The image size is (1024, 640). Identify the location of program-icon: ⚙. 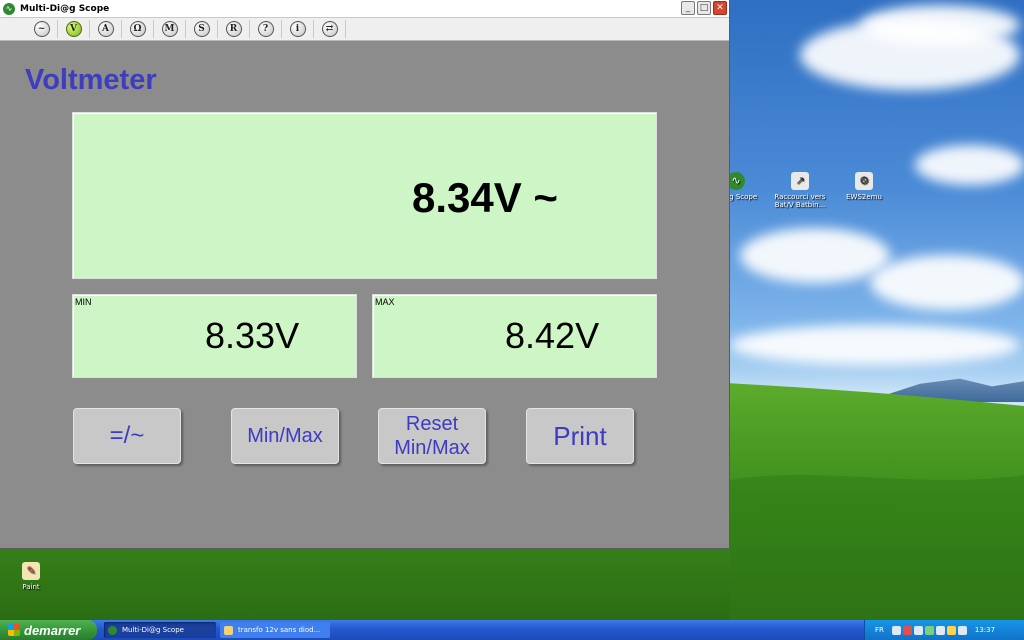
(864, 181).